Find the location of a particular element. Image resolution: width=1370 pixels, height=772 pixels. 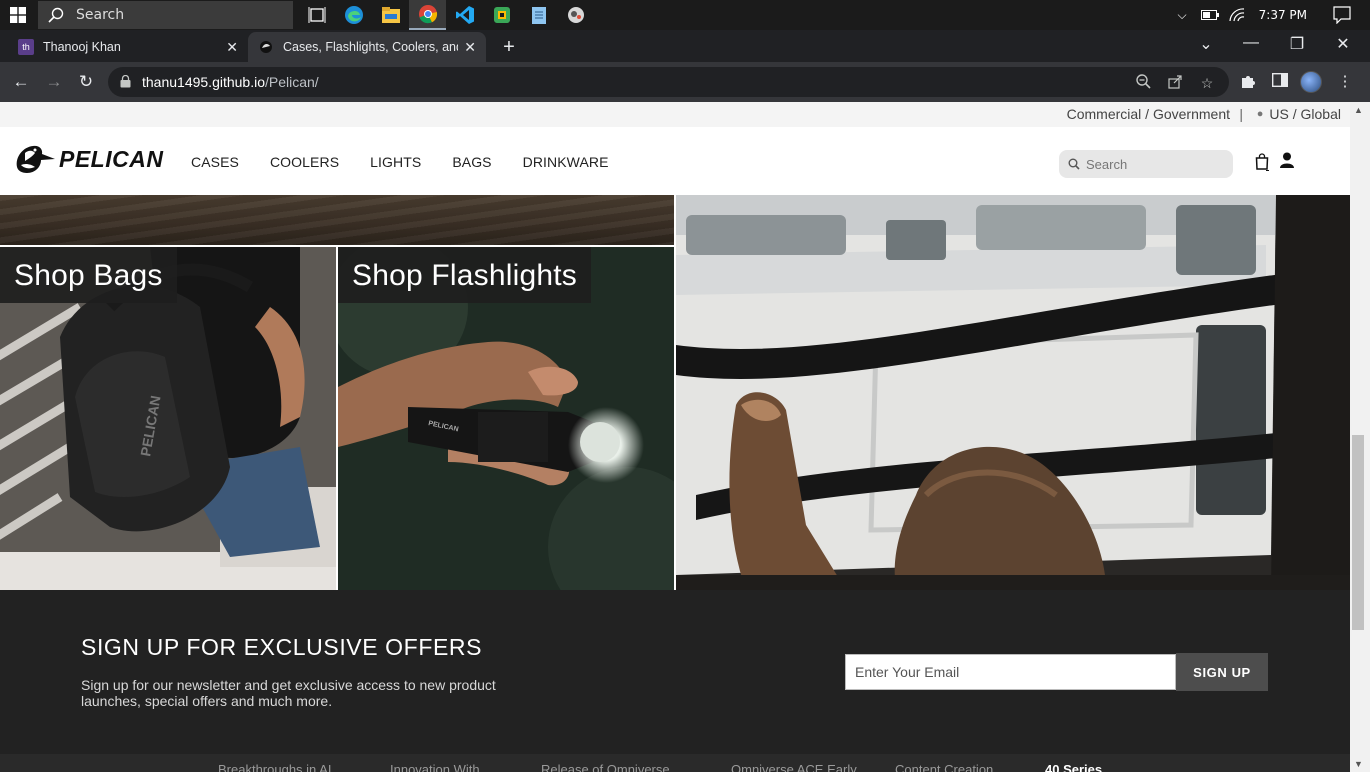

footer-link: 40 Series is located at coordinates (1073, 767).